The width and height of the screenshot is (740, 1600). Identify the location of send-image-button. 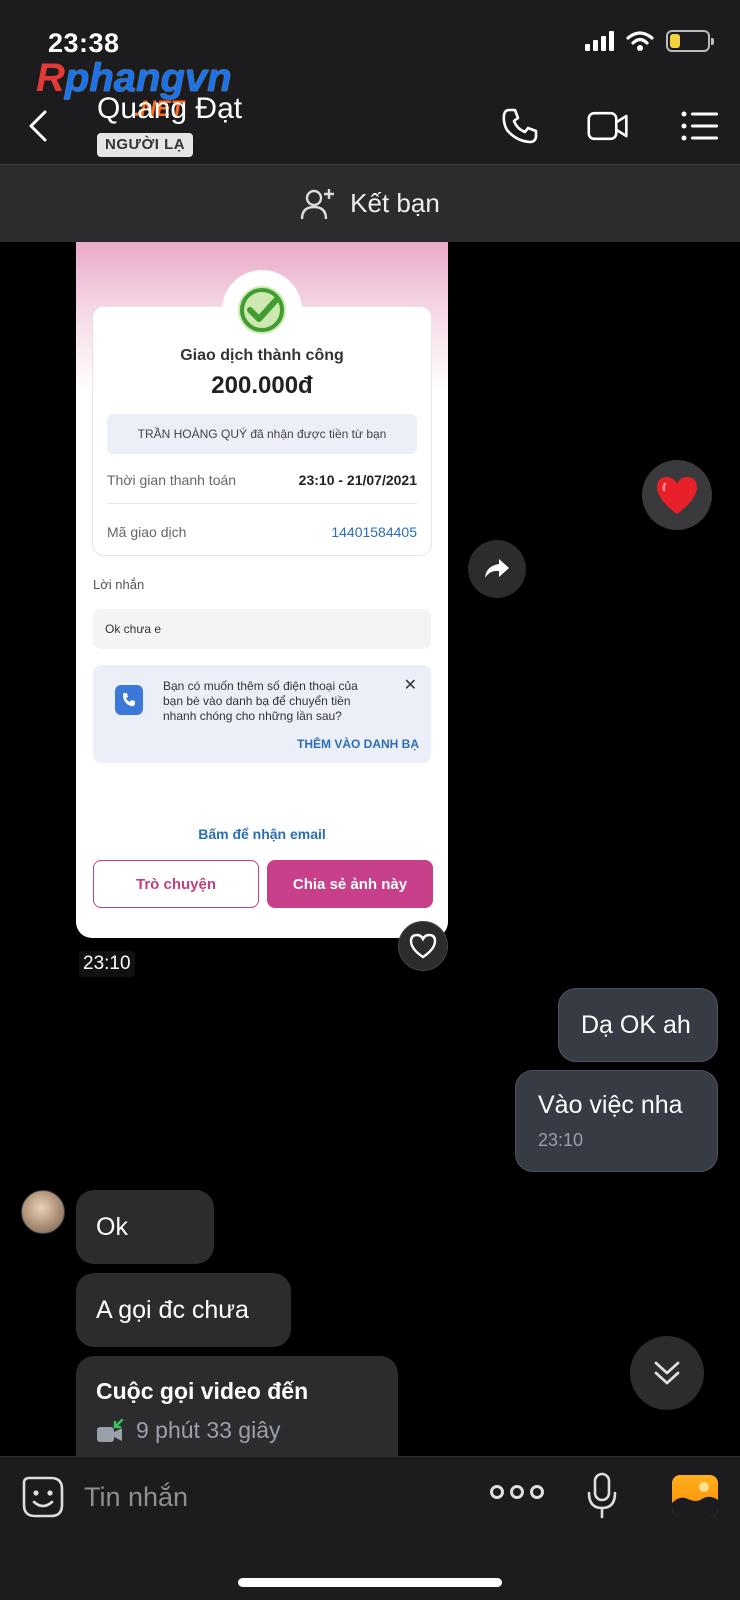
(695, 1496).